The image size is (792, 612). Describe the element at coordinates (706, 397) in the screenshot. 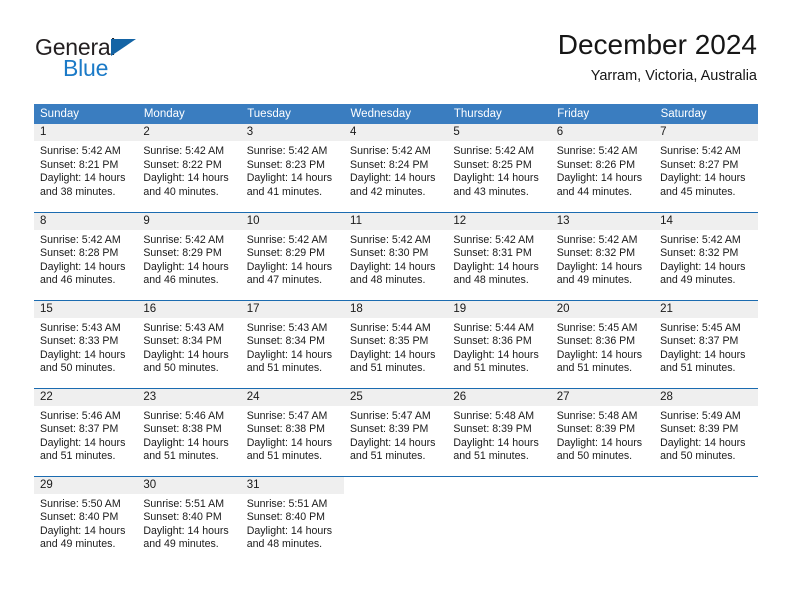

I see `day-number: 28` at that location.